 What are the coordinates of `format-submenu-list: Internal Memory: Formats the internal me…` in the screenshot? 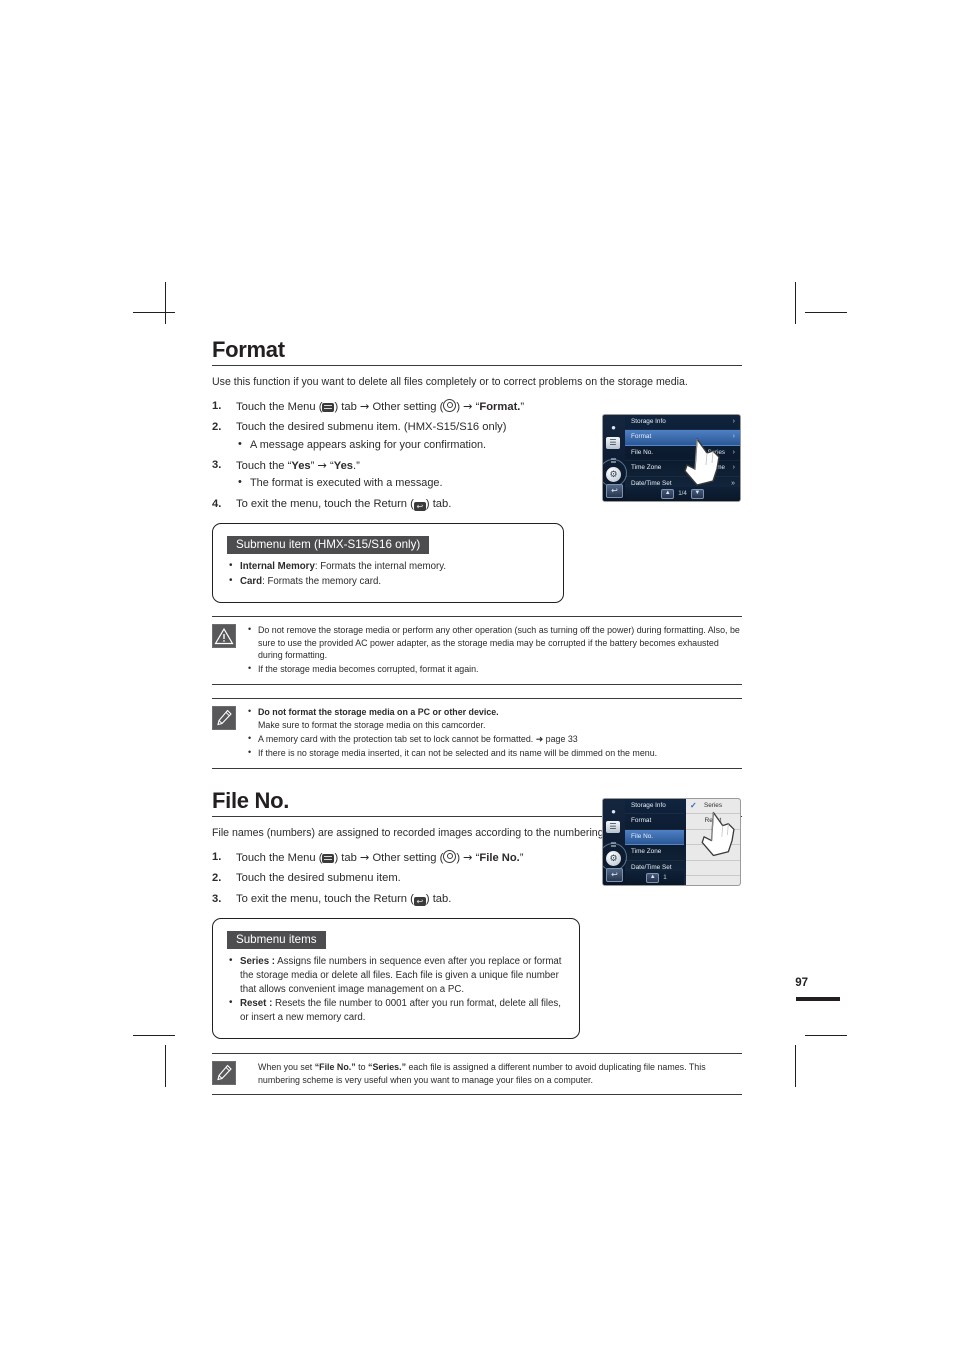 It's located at (388, 574).